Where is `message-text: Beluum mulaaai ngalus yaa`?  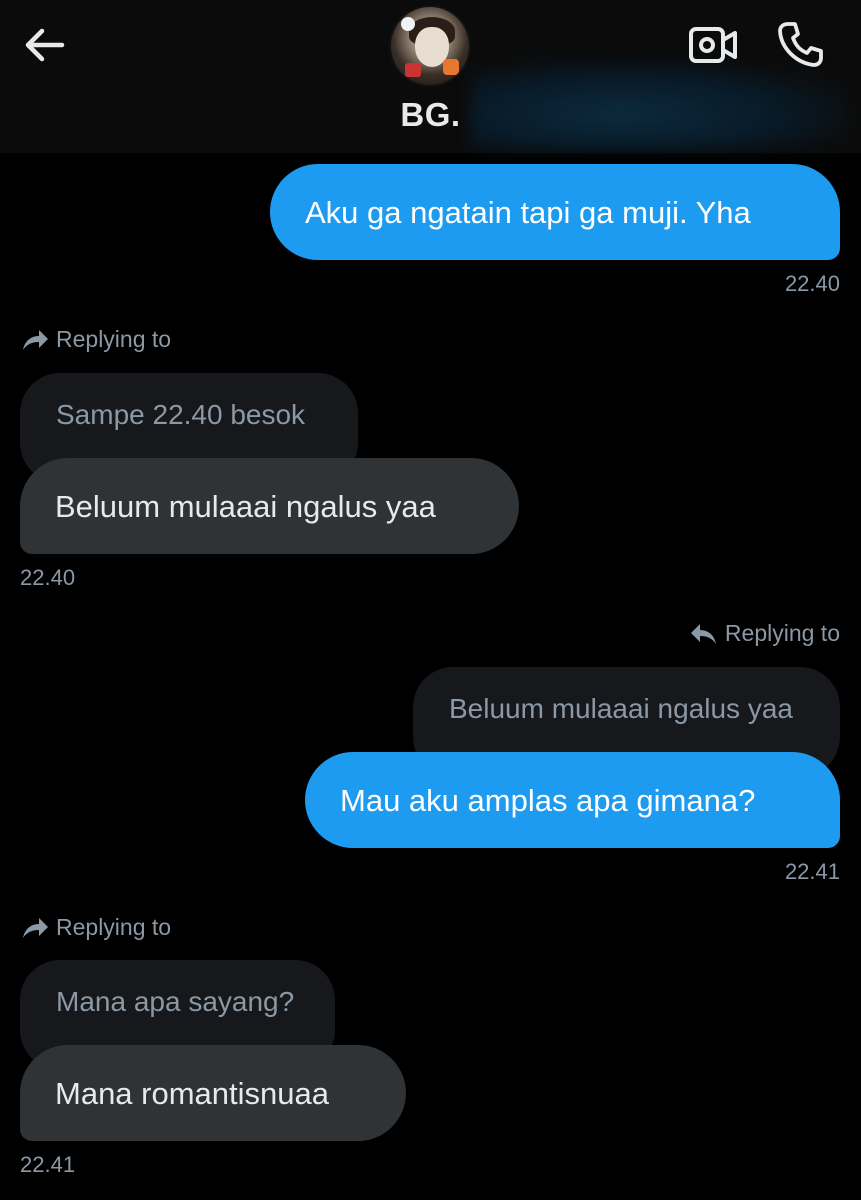
message-text: Beluum mulaaai ngalus yaa is located at coordinates (245, 506).